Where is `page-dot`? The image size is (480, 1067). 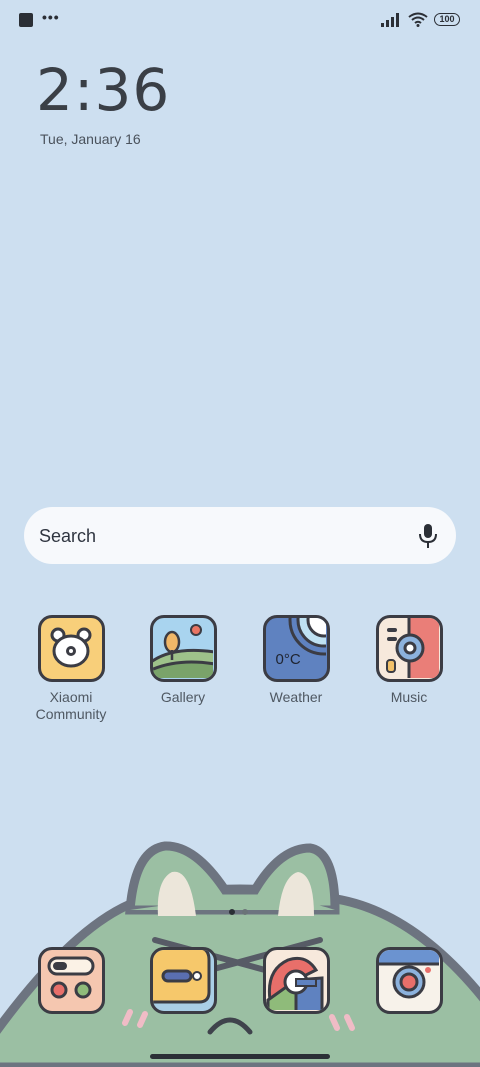 page-dot is located at coordinates (245, 912).